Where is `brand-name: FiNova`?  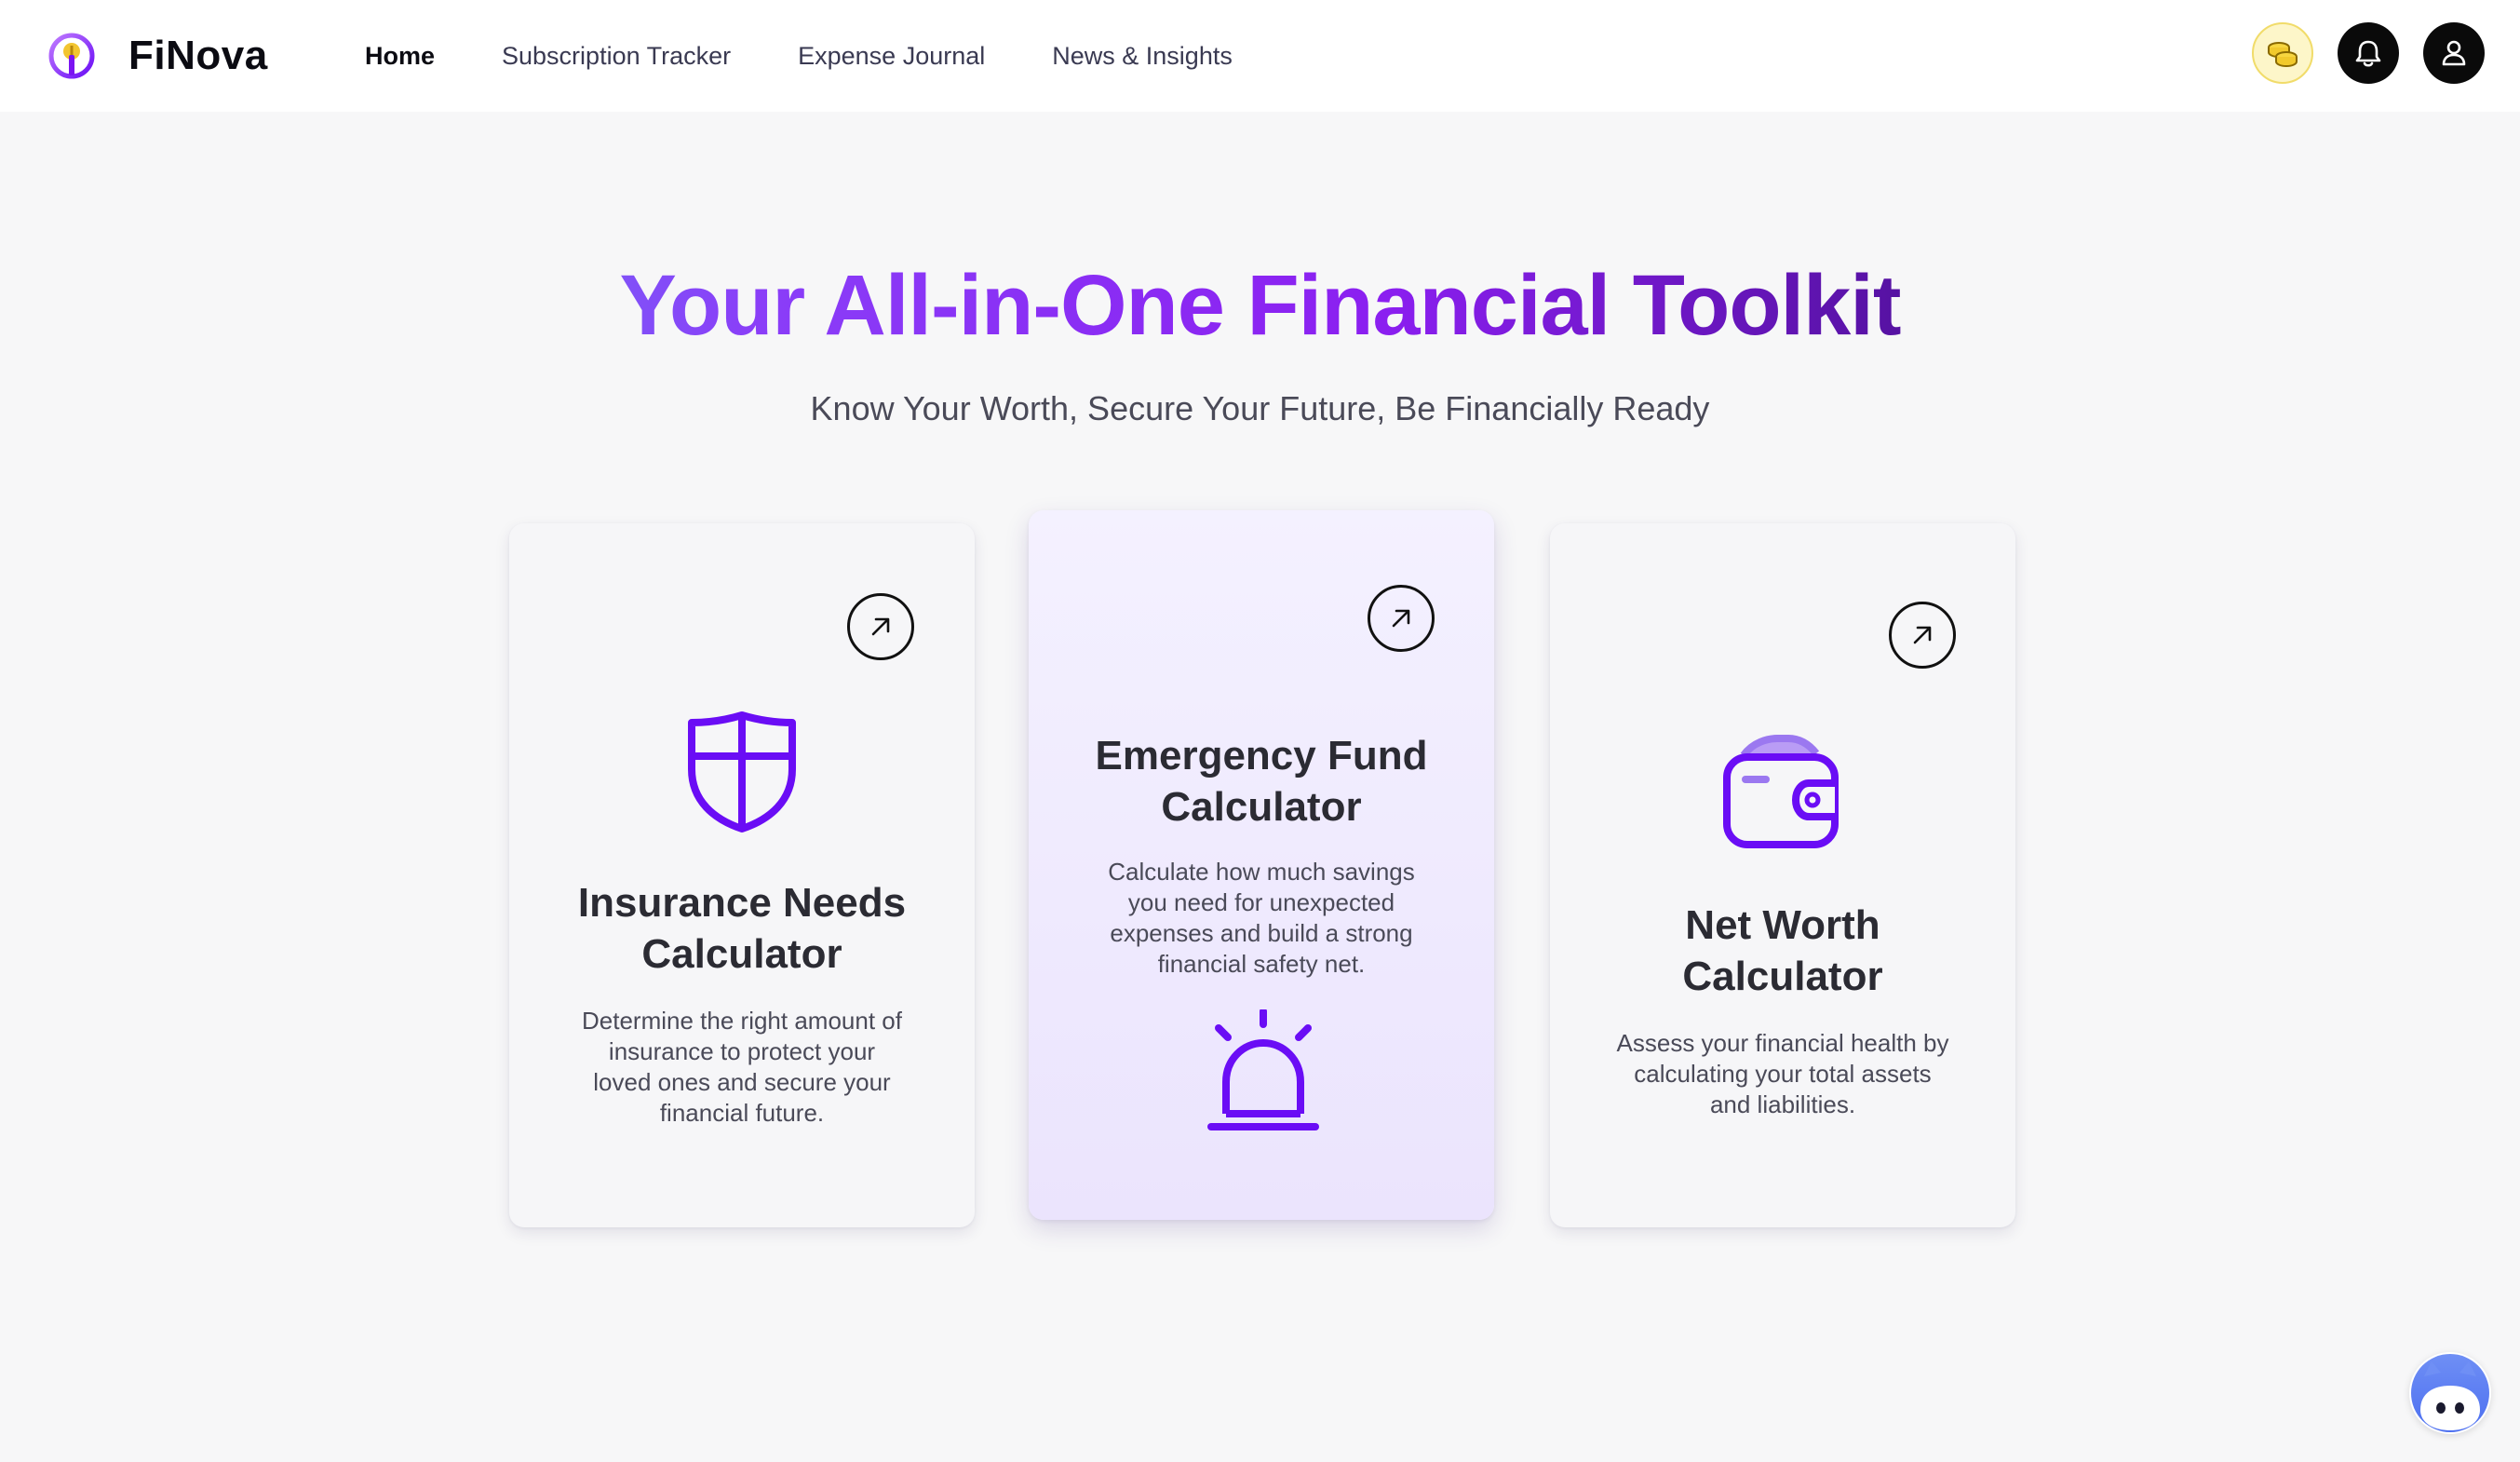
brand-name: FiNova is located at coordinates (198, 55).